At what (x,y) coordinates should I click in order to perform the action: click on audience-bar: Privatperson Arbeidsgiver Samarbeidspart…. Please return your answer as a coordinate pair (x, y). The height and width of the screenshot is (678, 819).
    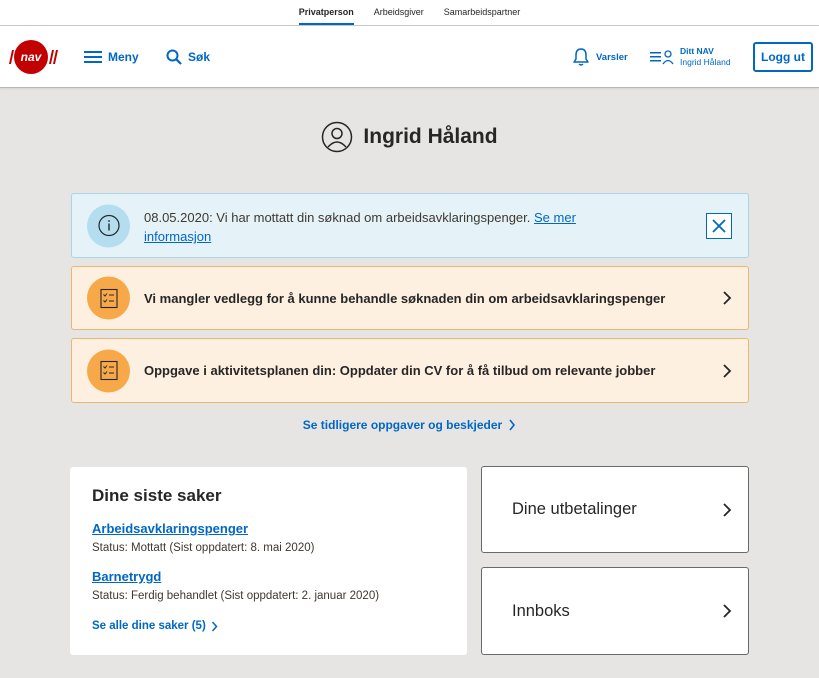
    Looking at the image, I should click on (409, 13).